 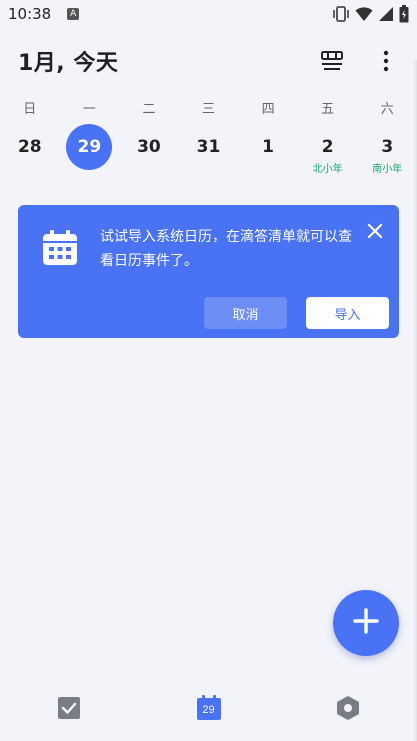 What do you see at coordinates (149, 109) in the screenshot?
I see `weekday-label: 二` at bounding box center [149, 109].